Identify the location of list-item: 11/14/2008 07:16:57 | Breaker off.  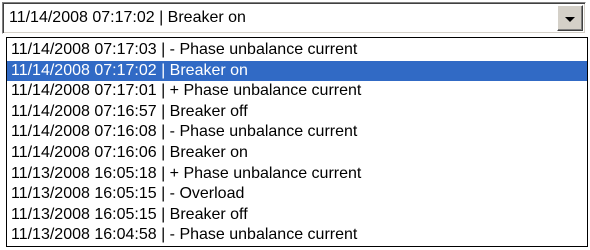
(297, 112).